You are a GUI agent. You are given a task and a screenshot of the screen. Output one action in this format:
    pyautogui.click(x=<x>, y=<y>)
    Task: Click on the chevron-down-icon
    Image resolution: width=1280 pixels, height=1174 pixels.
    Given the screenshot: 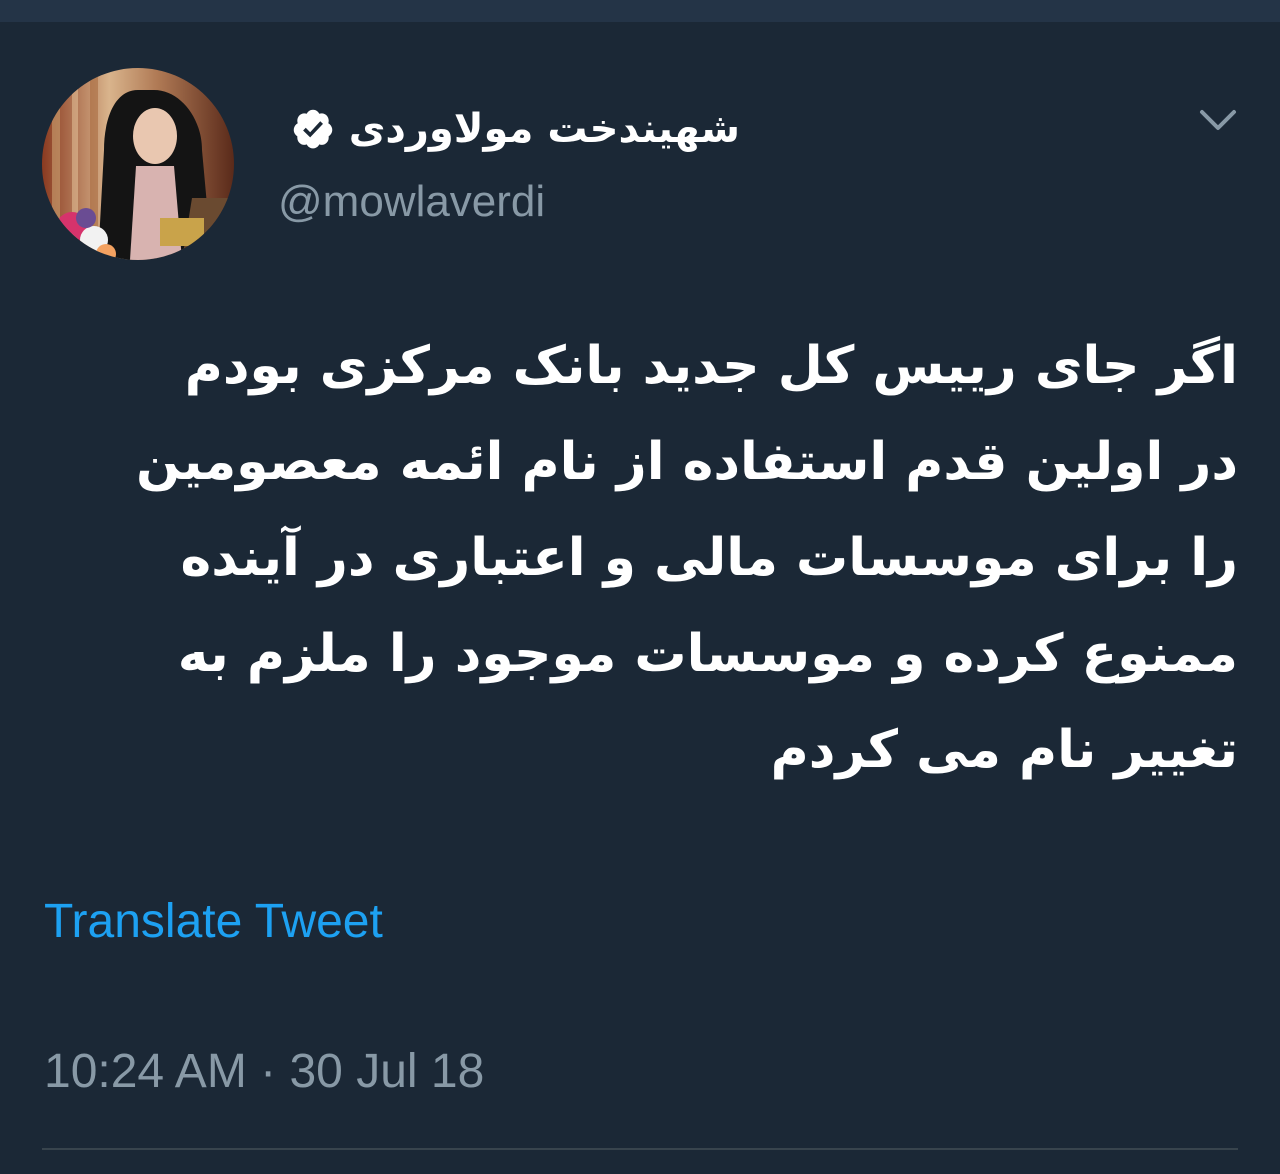 What is the action you would take?
    pyautogui.click(x=1218, y=120)
    